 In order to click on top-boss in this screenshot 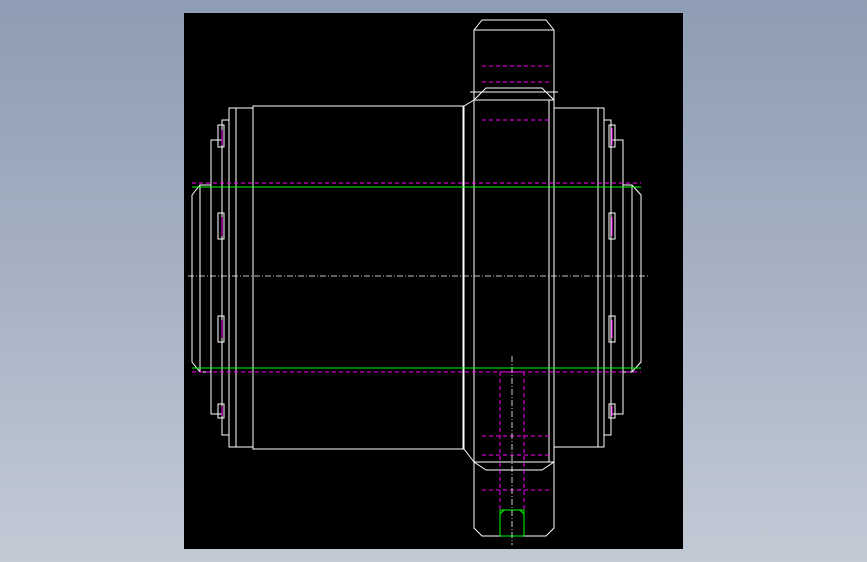, I will do `click(514, 70)`.